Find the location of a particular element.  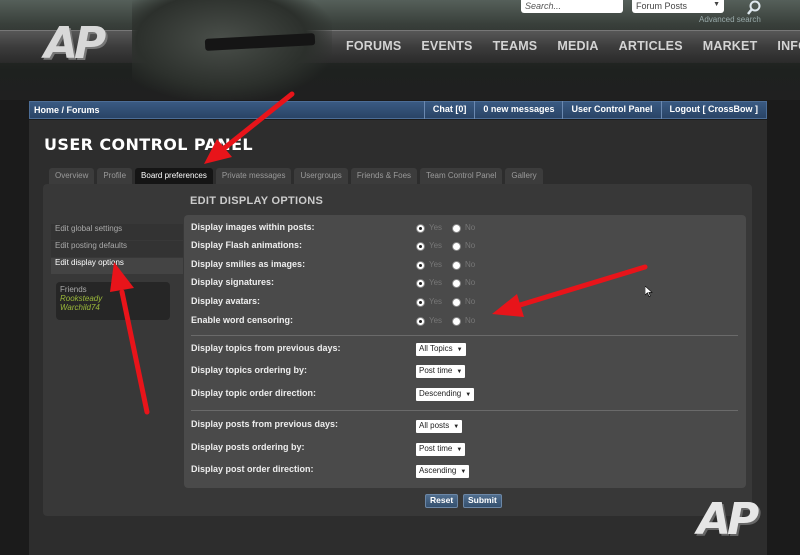

tab-profile: Profile is located at coordinates (115, 176).